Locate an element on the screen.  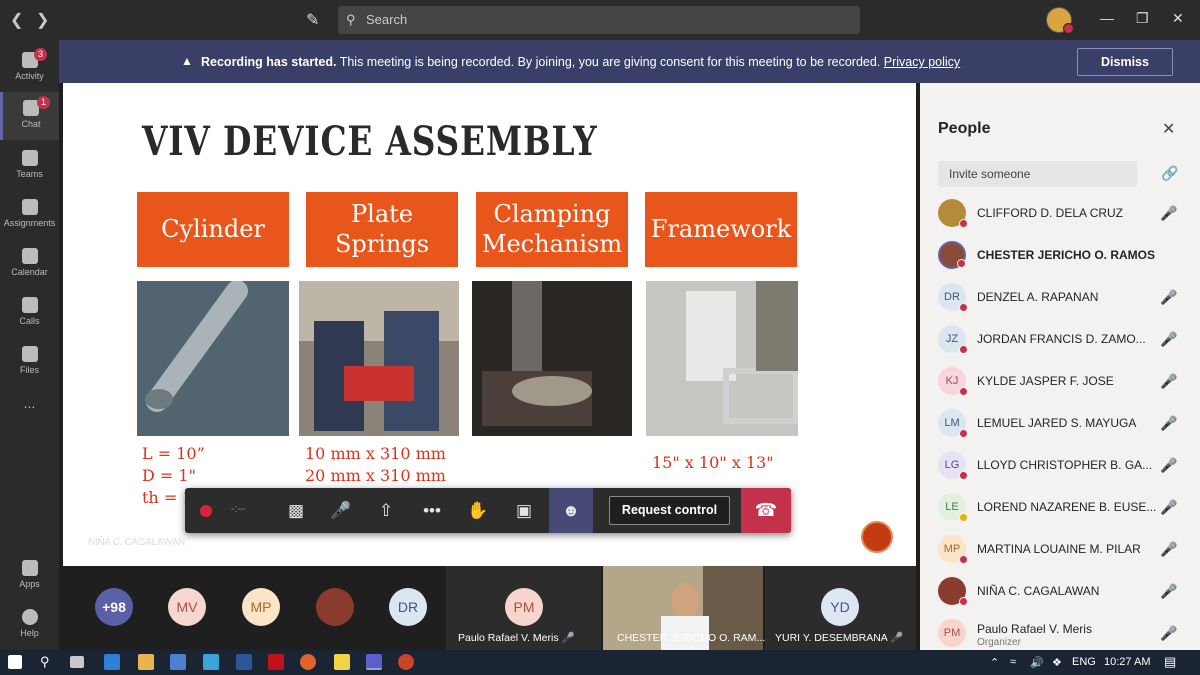
rail-label: Calendar is located at coordinates (29, 272).